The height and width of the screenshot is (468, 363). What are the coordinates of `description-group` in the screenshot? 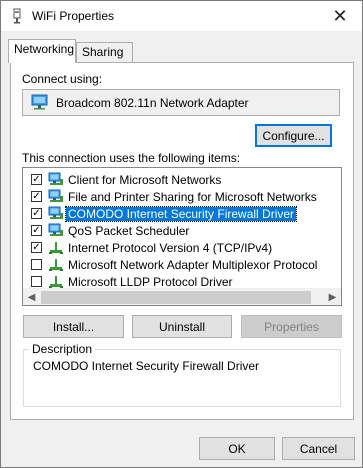 It's located at (182, 378).